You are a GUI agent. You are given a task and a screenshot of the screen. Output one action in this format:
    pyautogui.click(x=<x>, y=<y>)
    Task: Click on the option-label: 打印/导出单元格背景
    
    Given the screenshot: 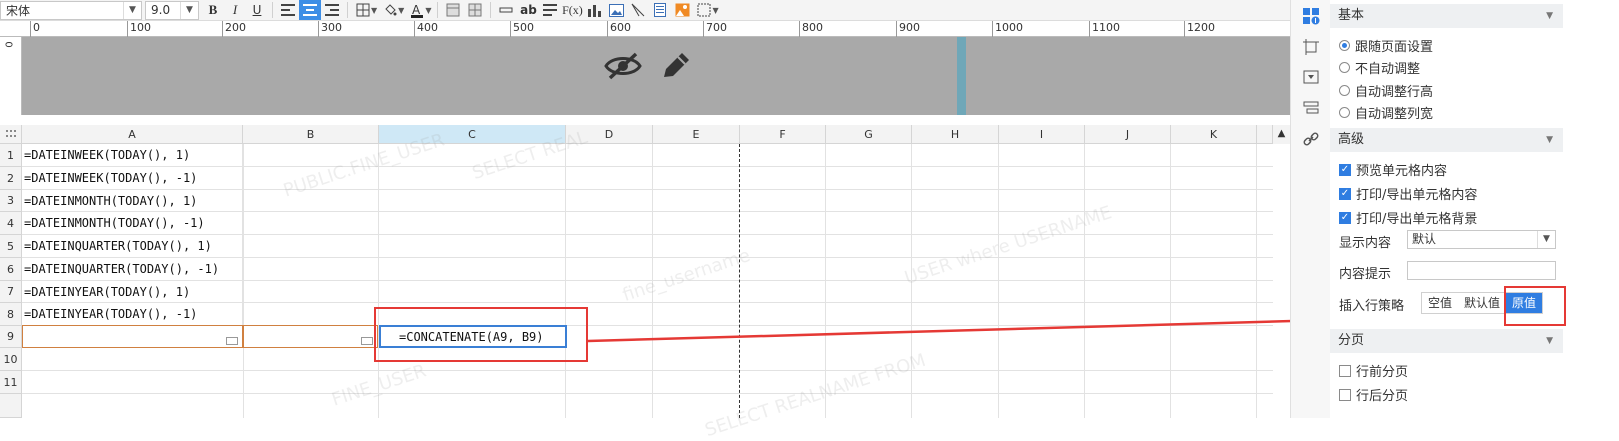 What is the action you would take?
    pyautogui.click(x=1417, y=219)
    